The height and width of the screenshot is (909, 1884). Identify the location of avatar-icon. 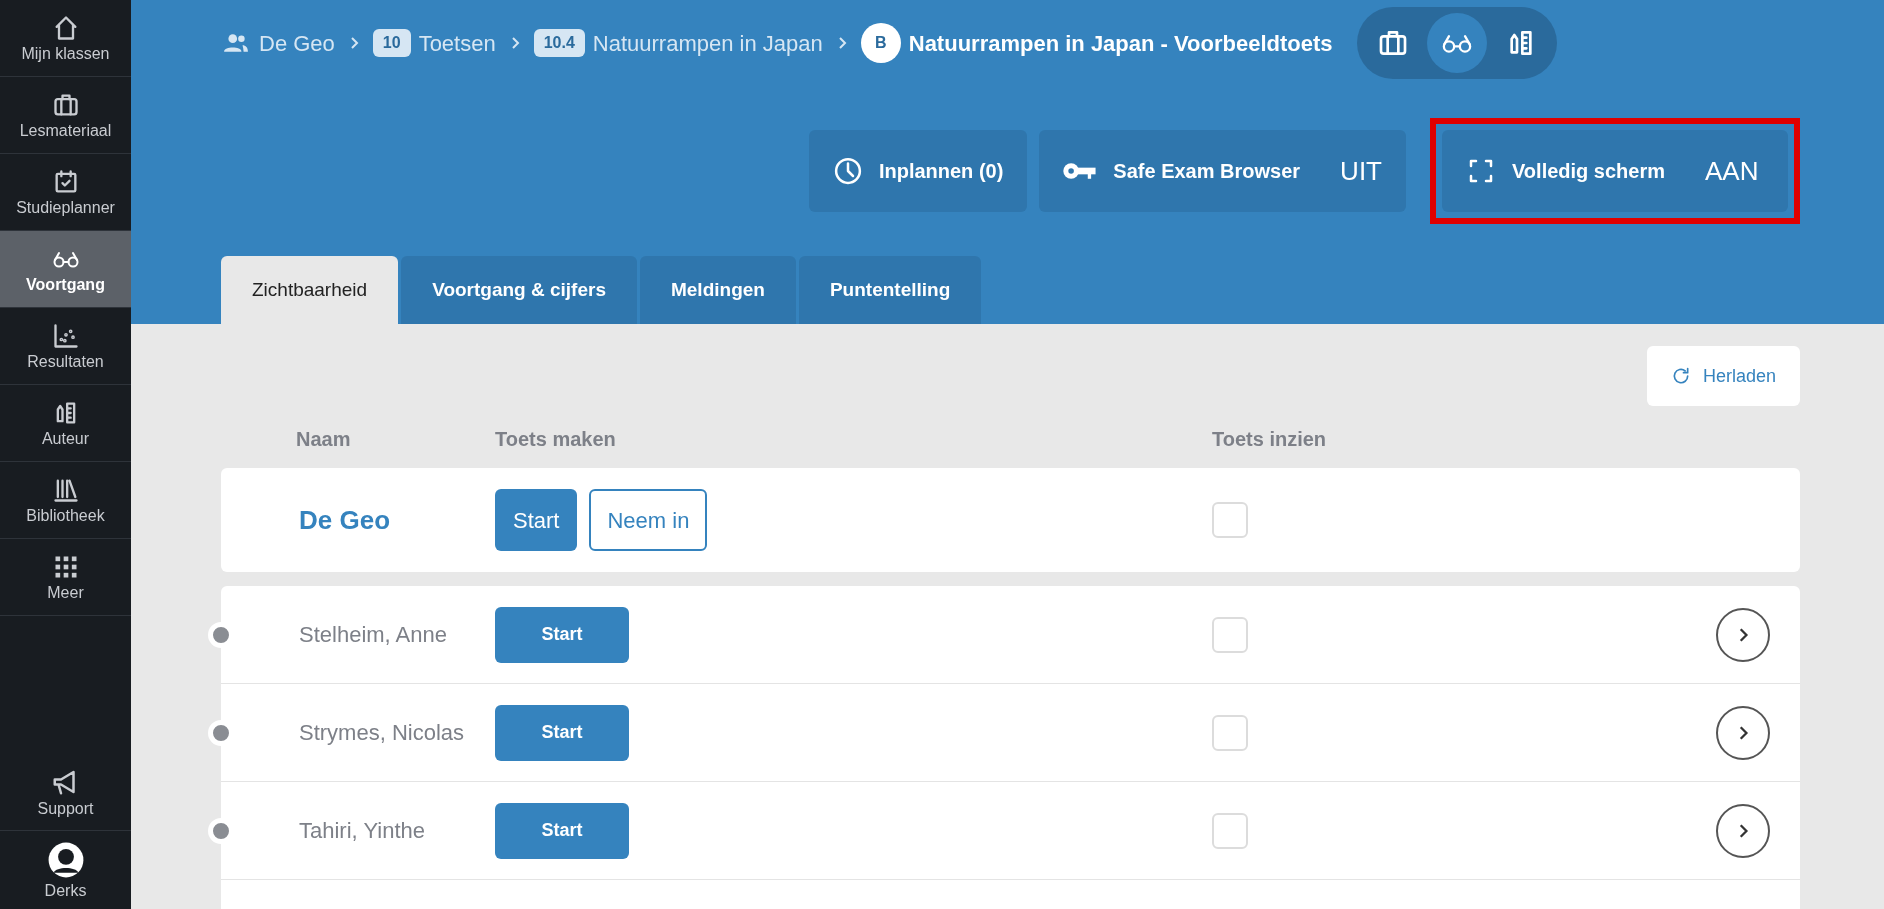
(65, 860).